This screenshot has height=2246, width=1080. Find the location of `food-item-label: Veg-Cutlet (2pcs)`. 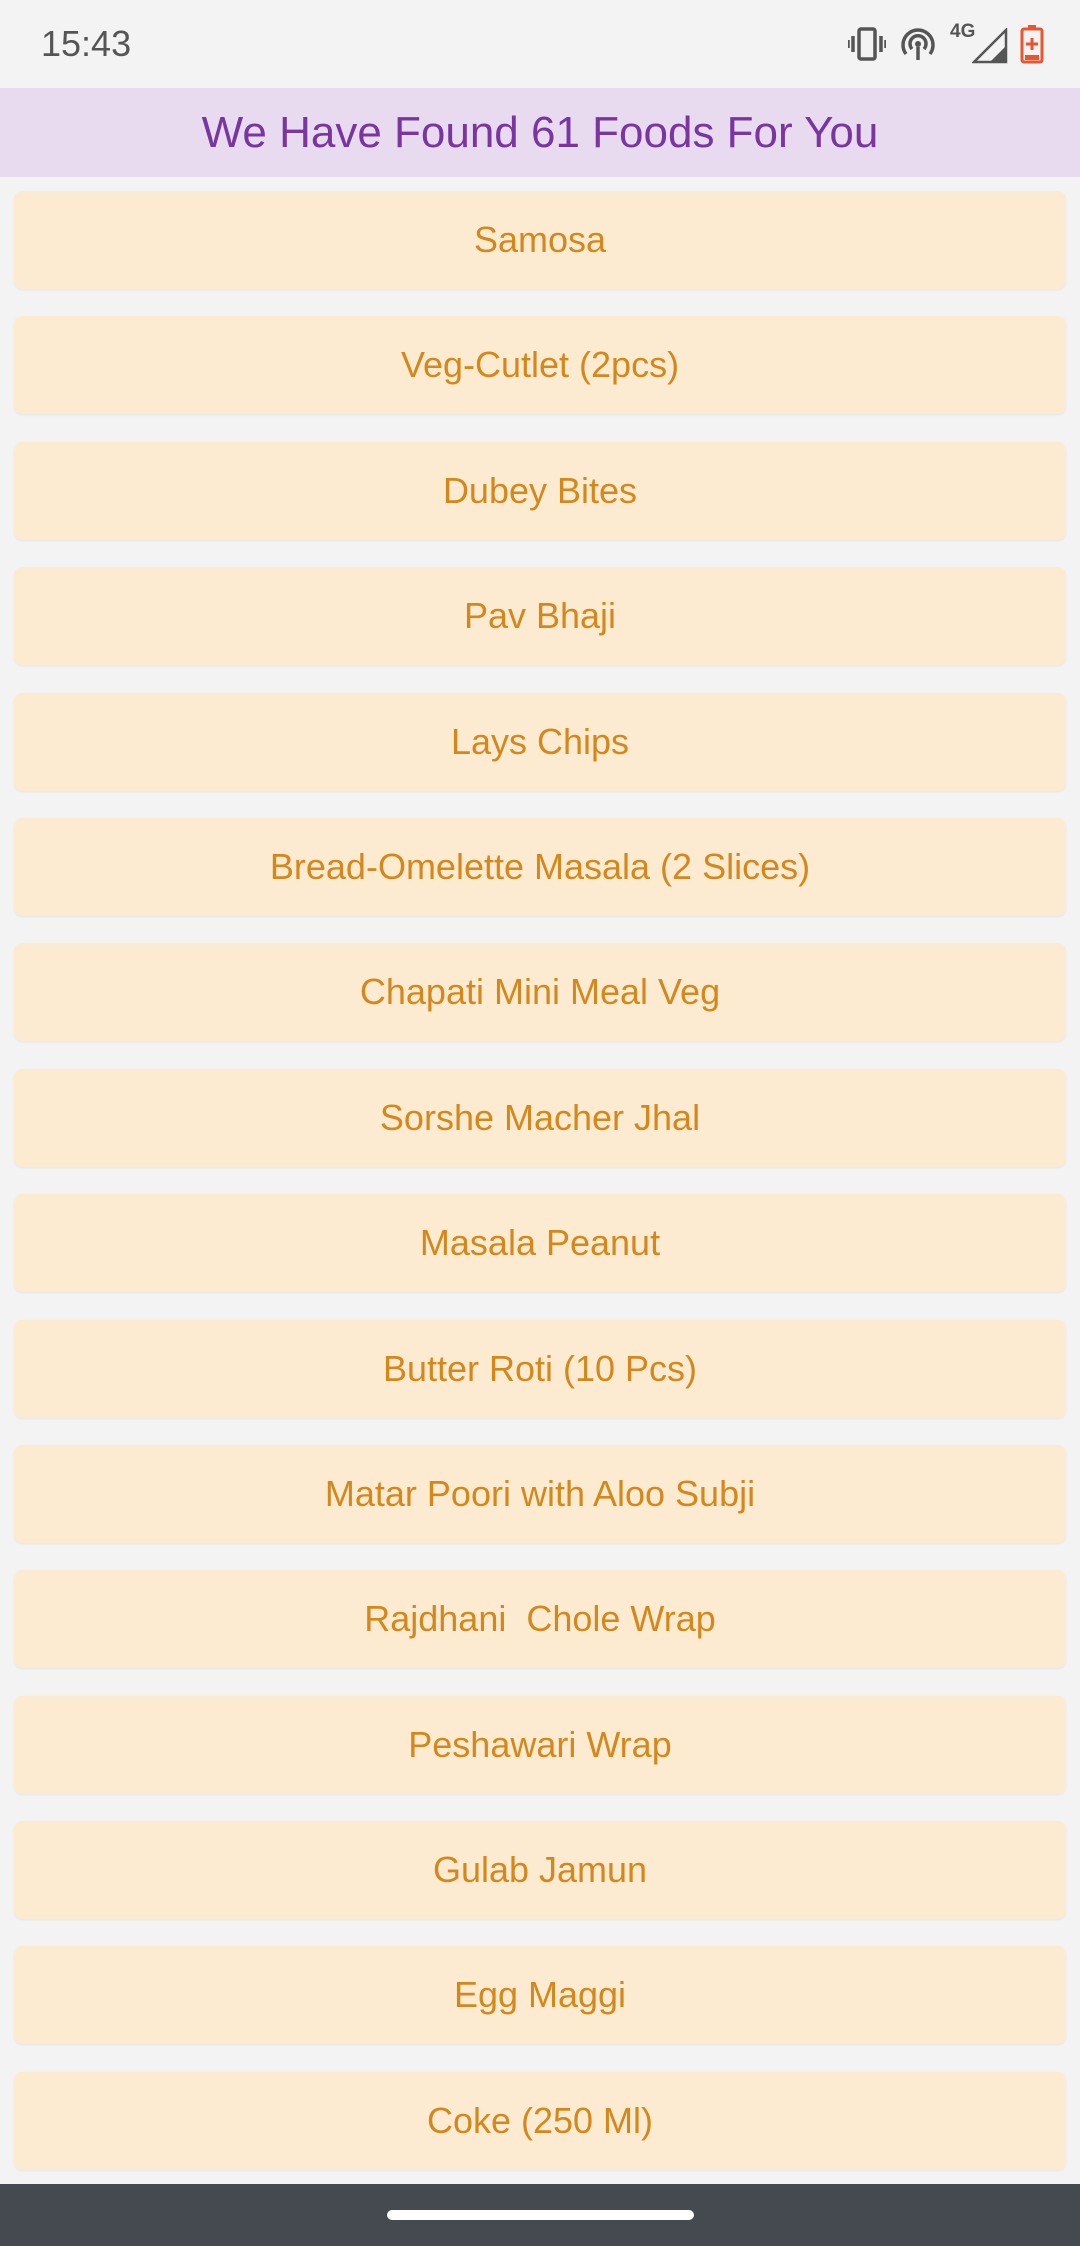

food-item-label: Veg-Cutlet (2pcs) is located at coordinates (540, 365).